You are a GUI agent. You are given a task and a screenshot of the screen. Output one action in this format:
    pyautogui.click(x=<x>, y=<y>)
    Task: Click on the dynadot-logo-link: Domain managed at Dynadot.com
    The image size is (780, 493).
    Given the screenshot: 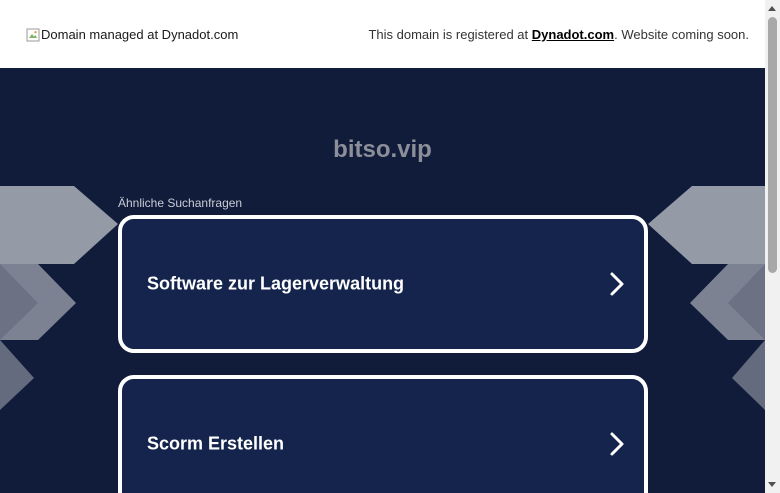 What is the action you would take?
    pyautogui.click(x=132, y=34)
    